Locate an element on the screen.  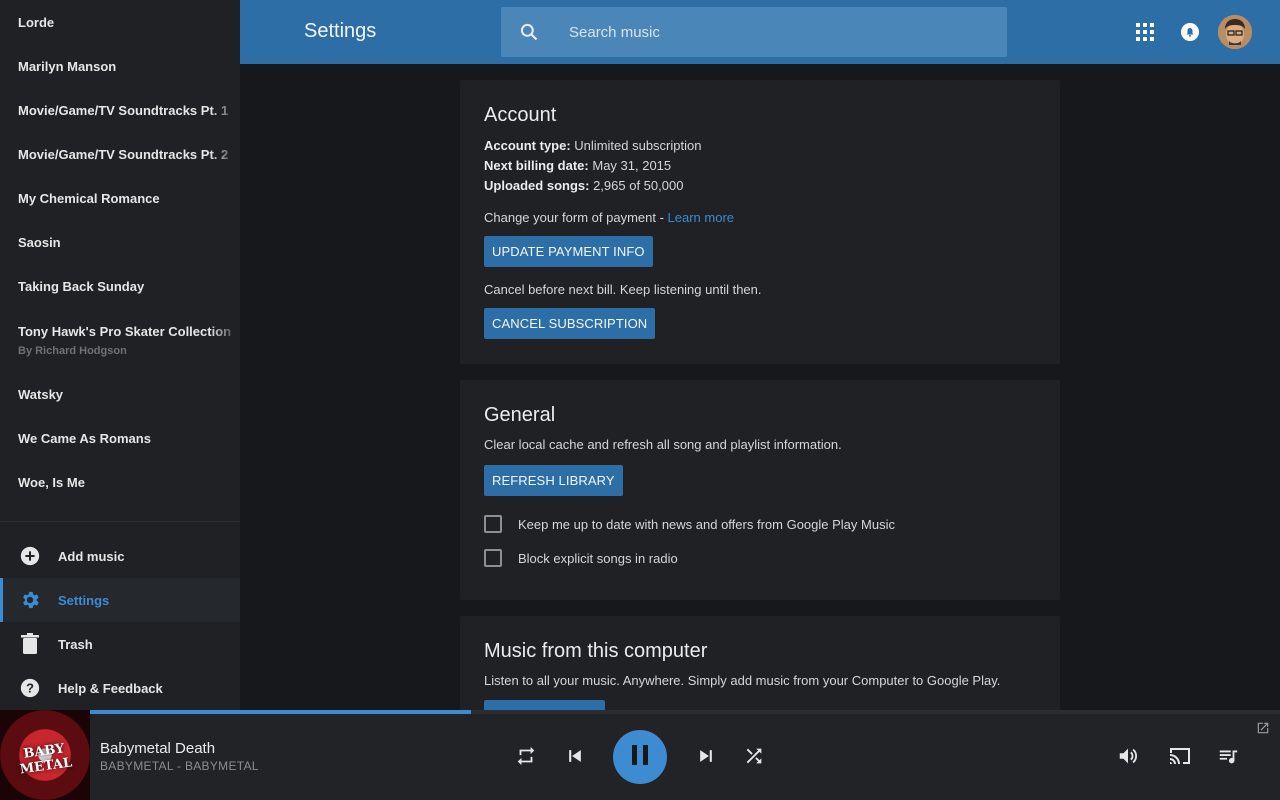
notifications-icon is located at coordinates (1190, 32).